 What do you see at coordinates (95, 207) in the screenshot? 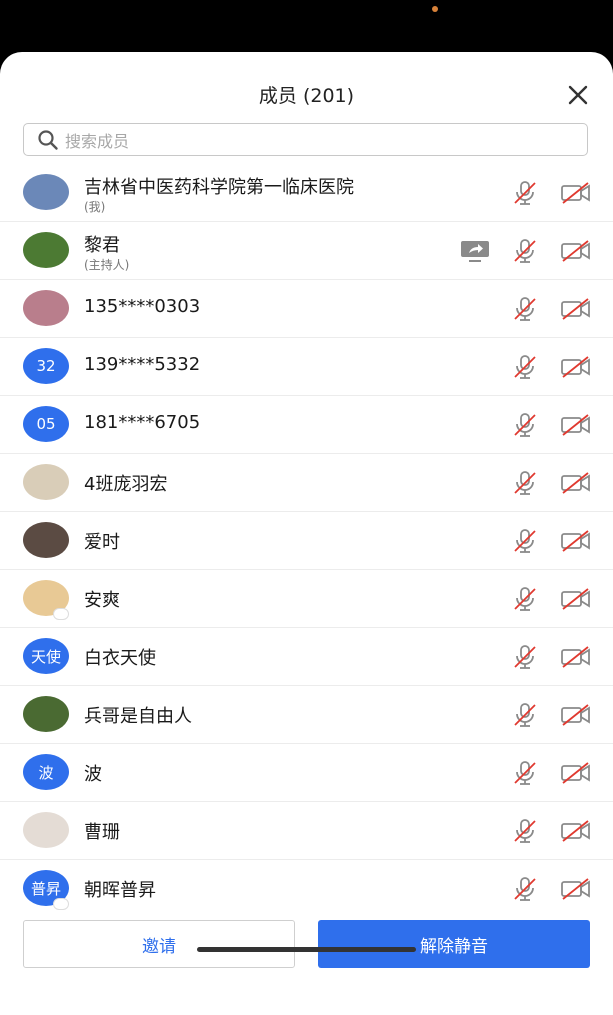
I see `member-role: (我)` at bounding box center [95, 207].